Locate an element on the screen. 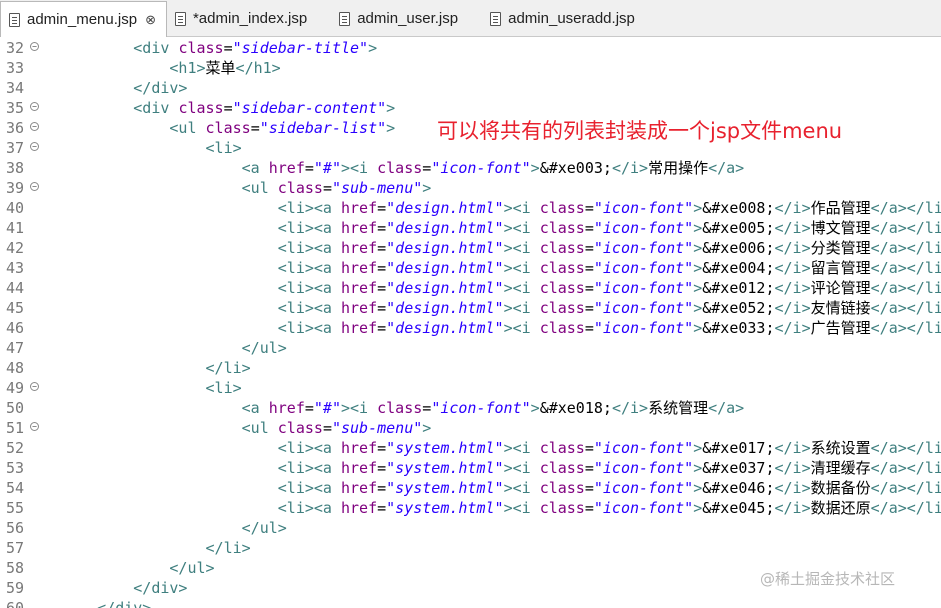 This screenshot has height=608, width=941. tab-label: admin_menu.jsp is located at coordinates (82, 19).